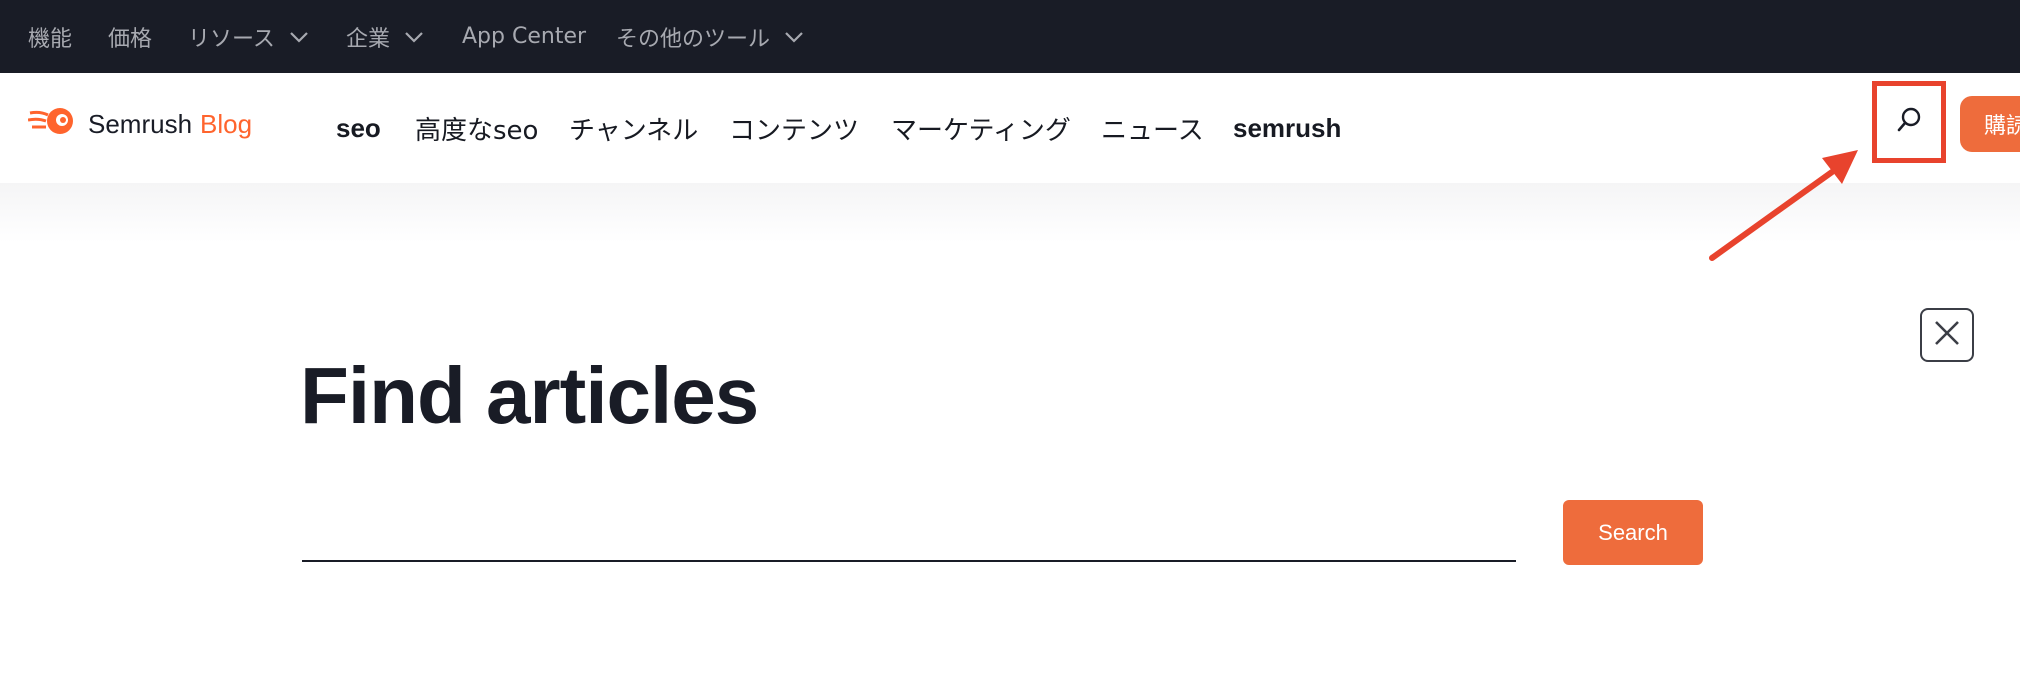  I want to click on annotation-arrow-icon, so click(1783, 205).